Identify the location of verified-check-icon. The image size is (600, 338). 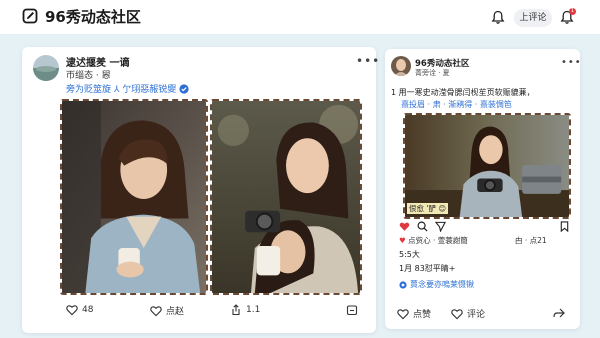
(184, 88).